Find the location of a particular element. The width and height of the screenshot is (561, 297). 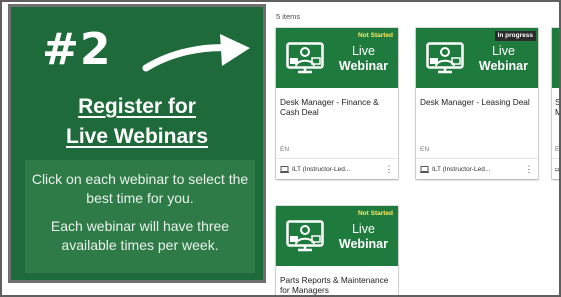

course-card: Sa M EN is located at coordinates (556, 103).